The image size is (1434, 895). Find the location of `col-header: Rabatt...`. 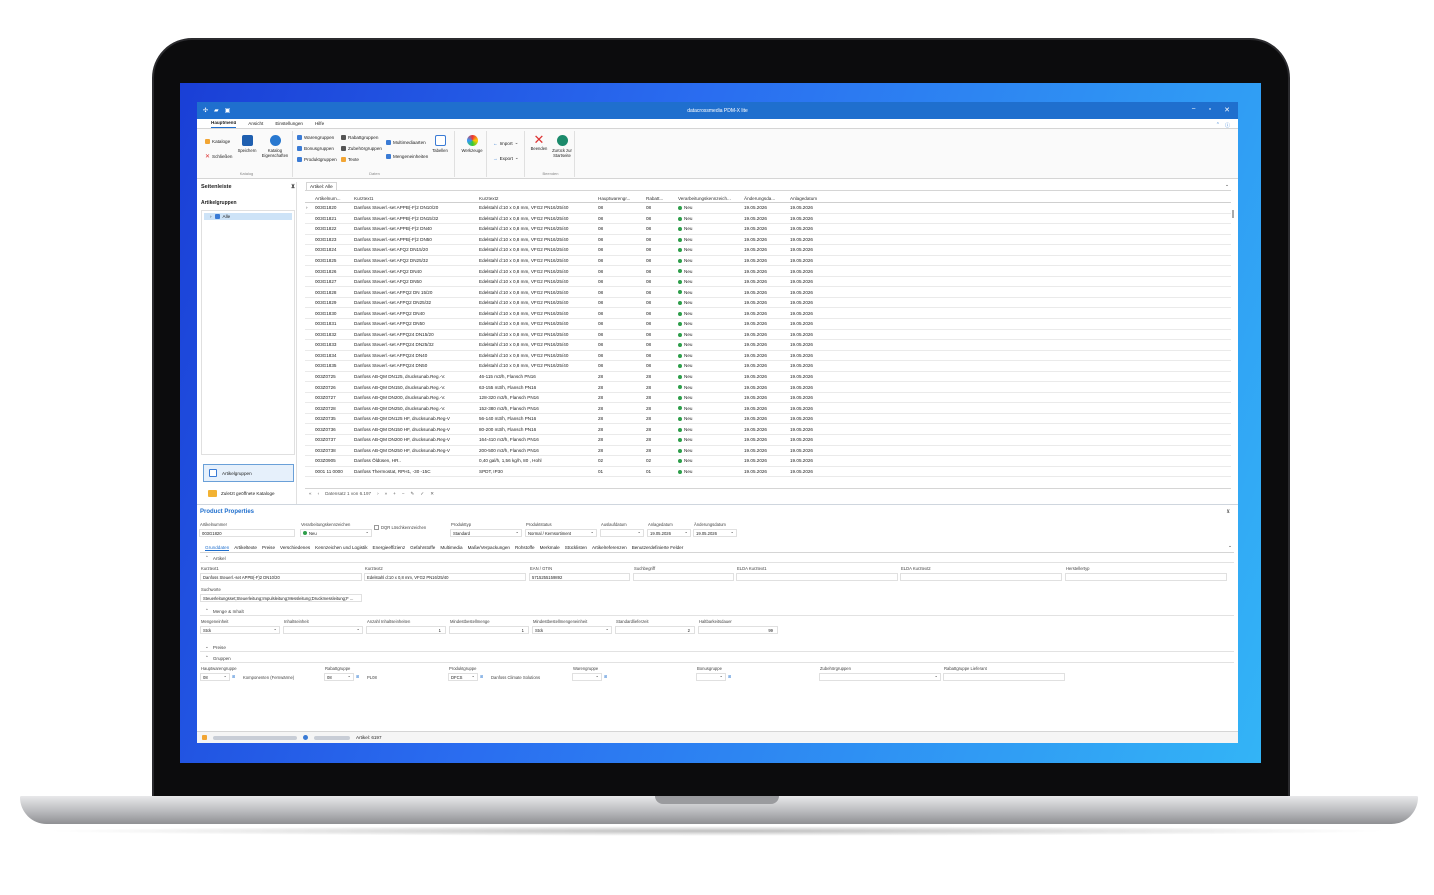

col-header: Rabatt... is located at coordinates (661, 198).